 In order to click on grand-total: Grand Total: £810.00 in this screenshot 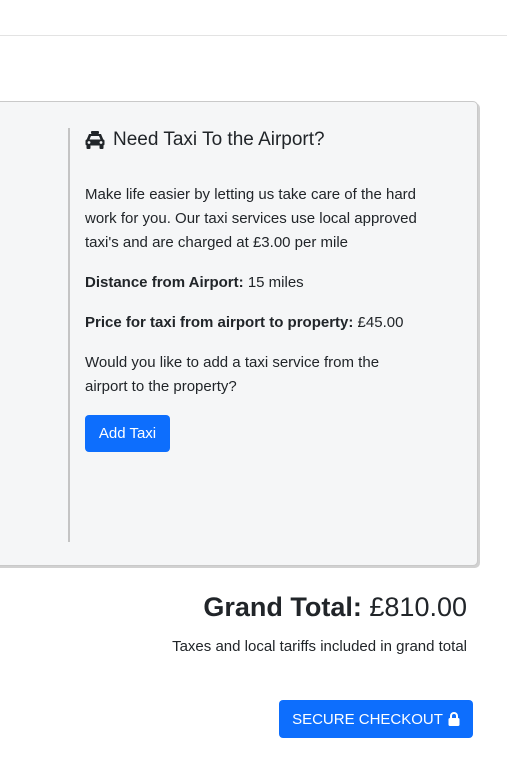, I will do `click(335, 607)`.